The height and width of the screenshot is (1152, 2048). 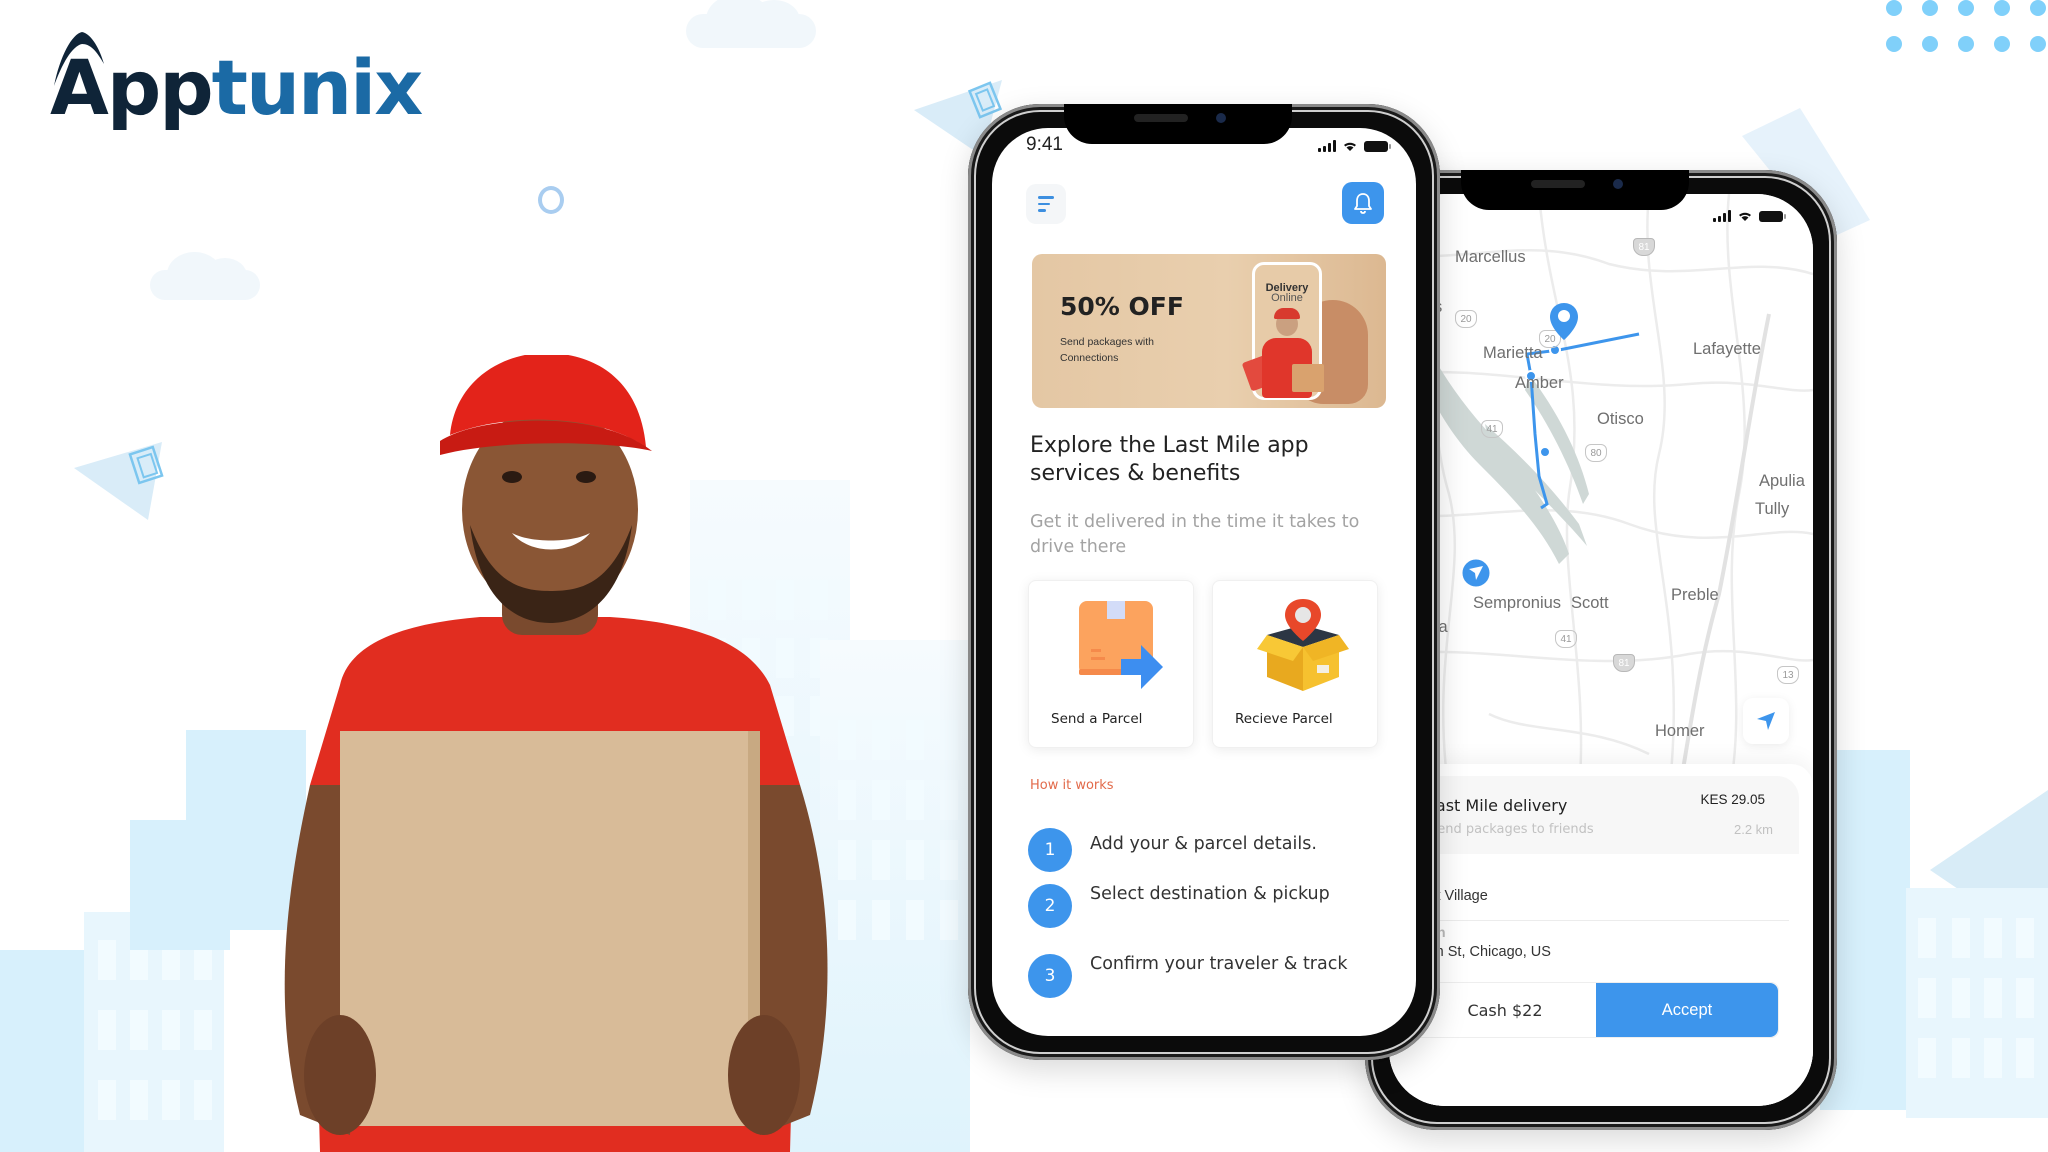 I want to click on map-label-marcellus: Marcellus, so click(x=1490, y=257).